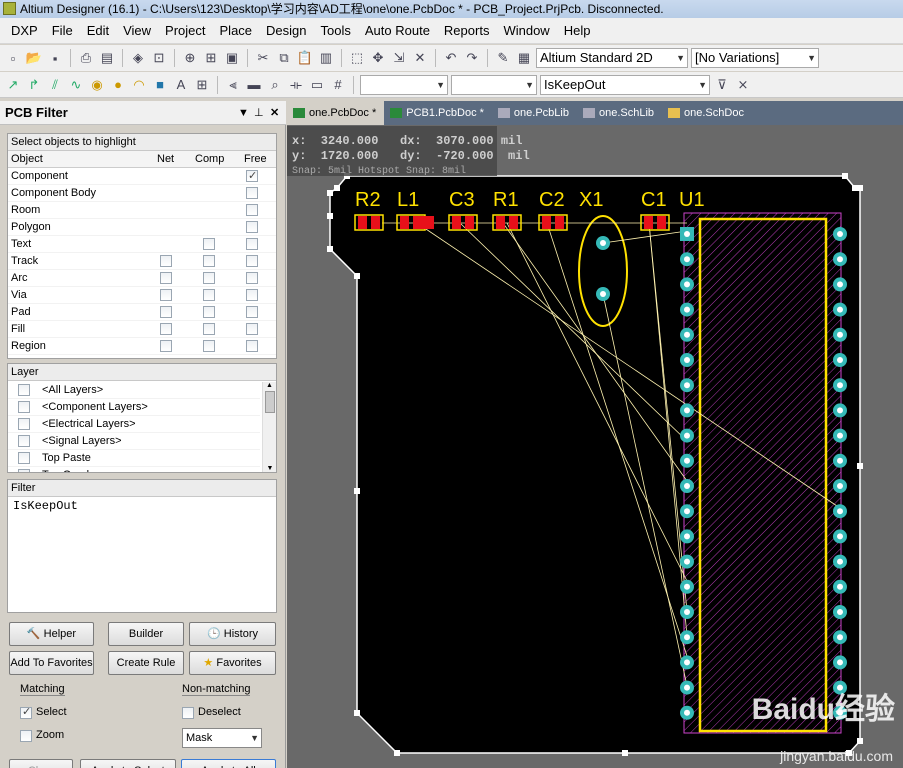 Image resolution: width=903 pixels, height=768 pixels. I want to click on layer-row: <Signal Layers>, so click(134, 441).